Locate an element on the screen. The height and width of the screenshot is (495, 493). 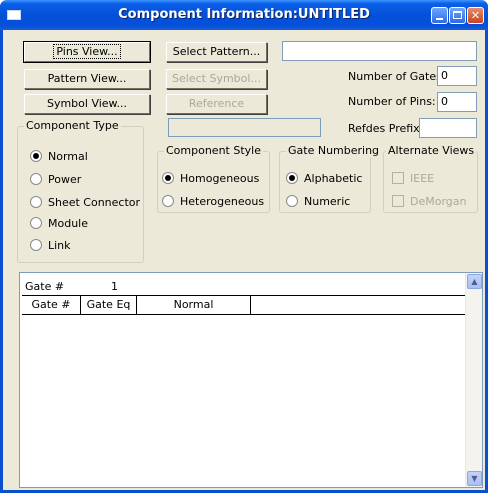
gate-number-value: 1 is located at coordinates (114, 286).